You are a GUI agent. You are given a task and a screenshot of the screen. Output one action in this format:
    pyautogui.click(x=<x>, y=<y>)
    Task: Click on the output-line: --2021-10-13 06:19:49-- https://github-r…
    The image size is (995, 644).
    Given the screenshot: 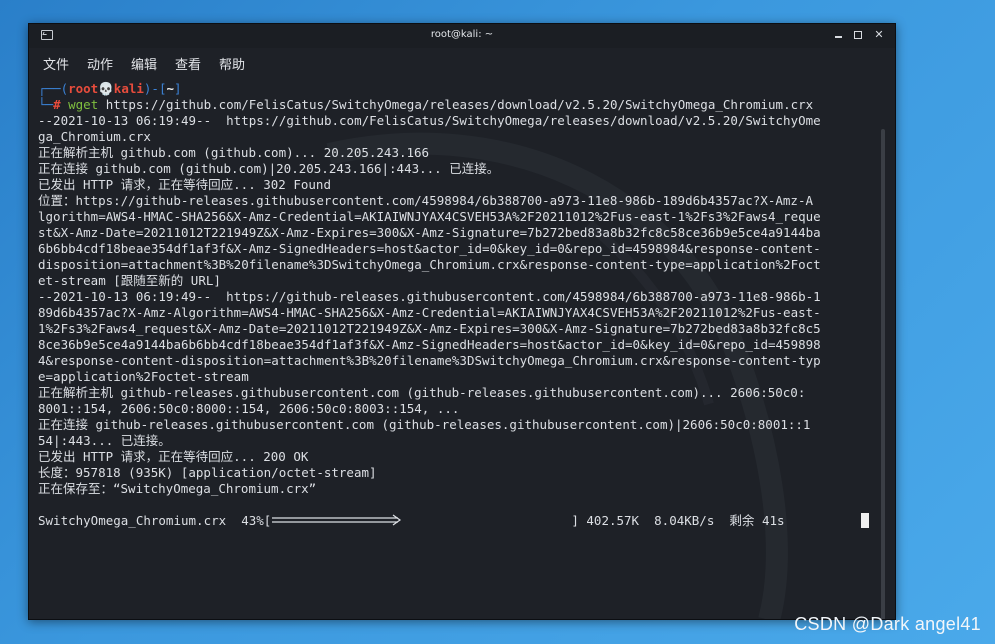 What is the action you would take?
    pyautogui.click(x=429, y=296)
    